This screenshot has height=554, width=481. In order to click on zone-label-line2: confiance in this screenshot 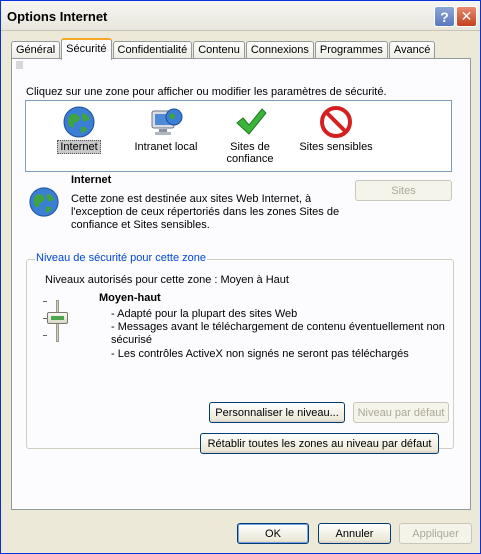, I will do `click(250, 159)`.